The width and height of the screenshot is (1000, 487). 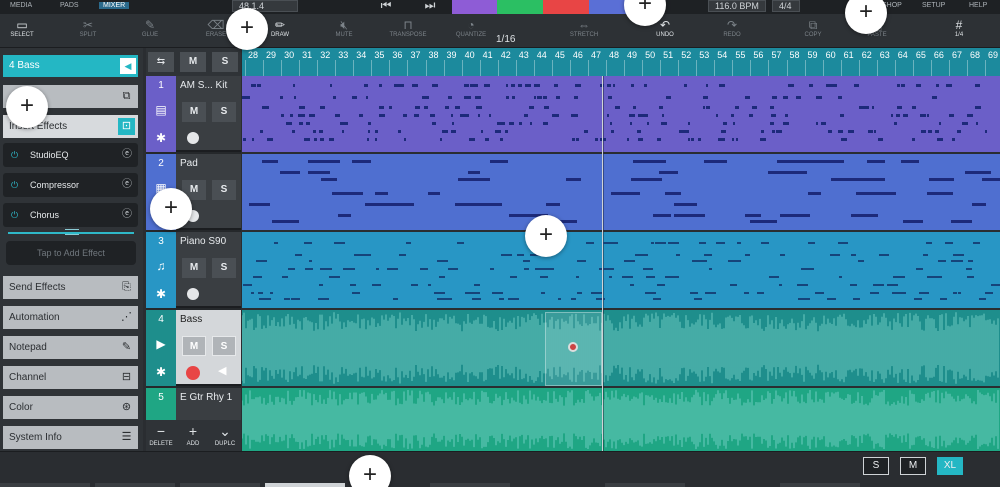 What do you see at coordinates (950, 466) in the screenshot?
I see `view-size-xl: XL` at bounding box center [950, 466].